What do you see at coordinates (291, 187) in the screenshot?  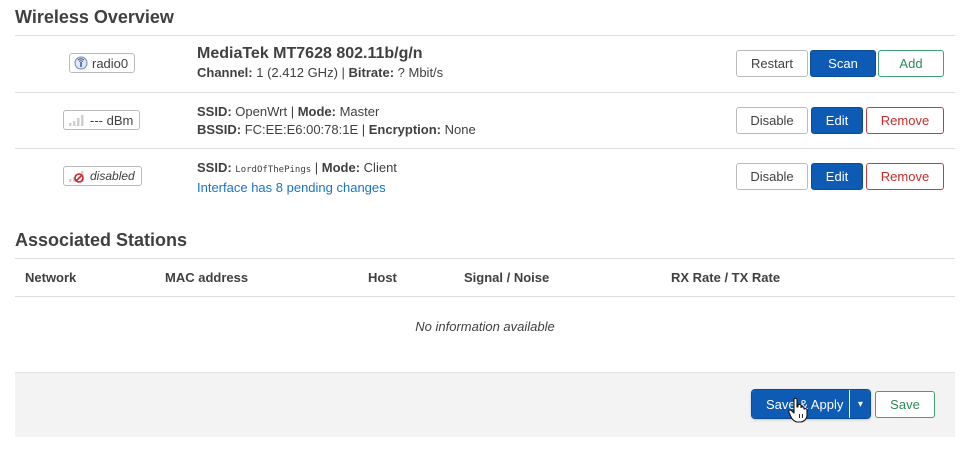 I see `pending-changes-note: Interface has 8 pending changes` at bounding box center [291, 187].